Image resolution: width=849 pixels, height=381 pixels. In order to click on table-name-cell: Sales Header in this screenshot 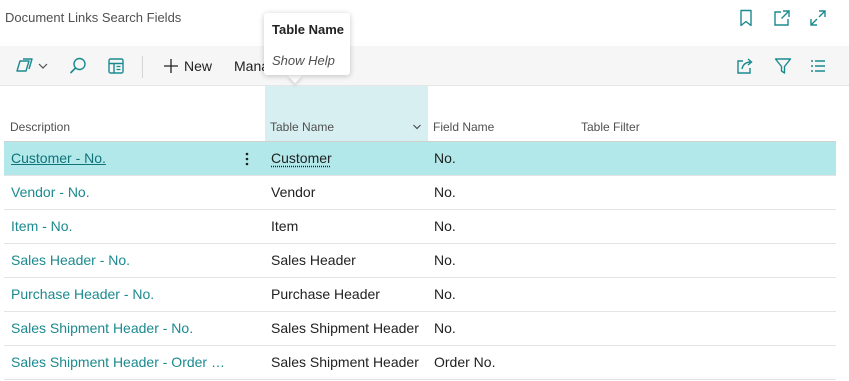, I will do `click(348, 260)`.